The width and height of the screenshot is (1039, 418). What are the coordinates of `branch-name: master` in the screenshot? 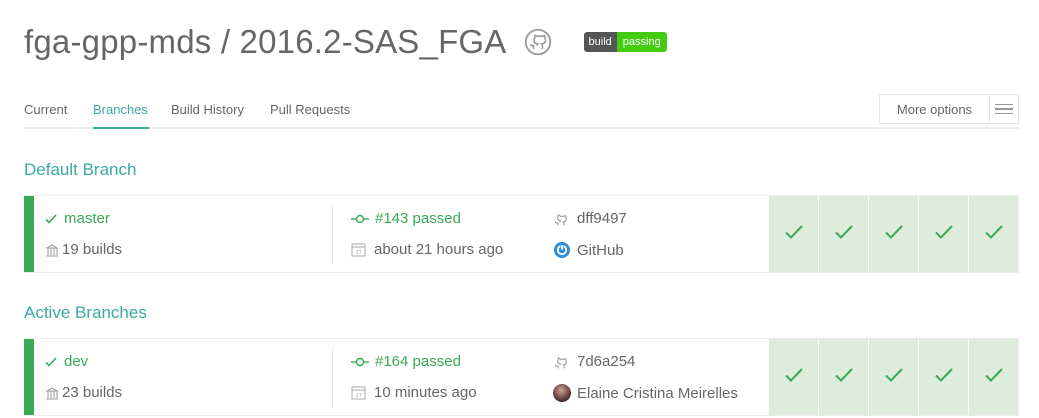 It's located at (77, 218).